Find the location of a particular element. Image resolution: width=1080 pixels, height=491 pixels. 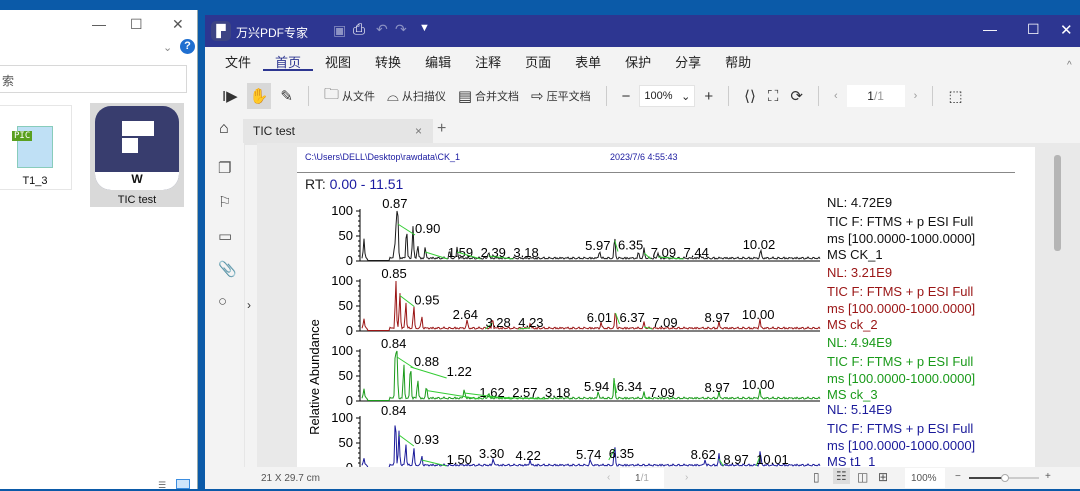

single-page-view-icon: ▯ is located at coordinates (816, 477).